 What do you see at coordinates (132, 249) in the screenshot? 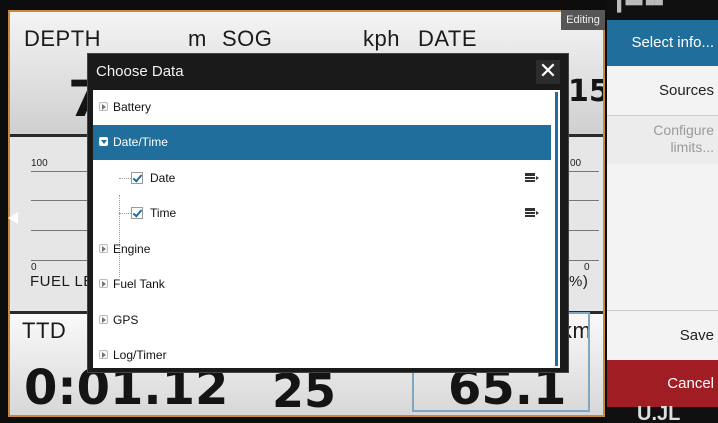
I see `tree-item-label: Engine` at bounding box center [132, 249].